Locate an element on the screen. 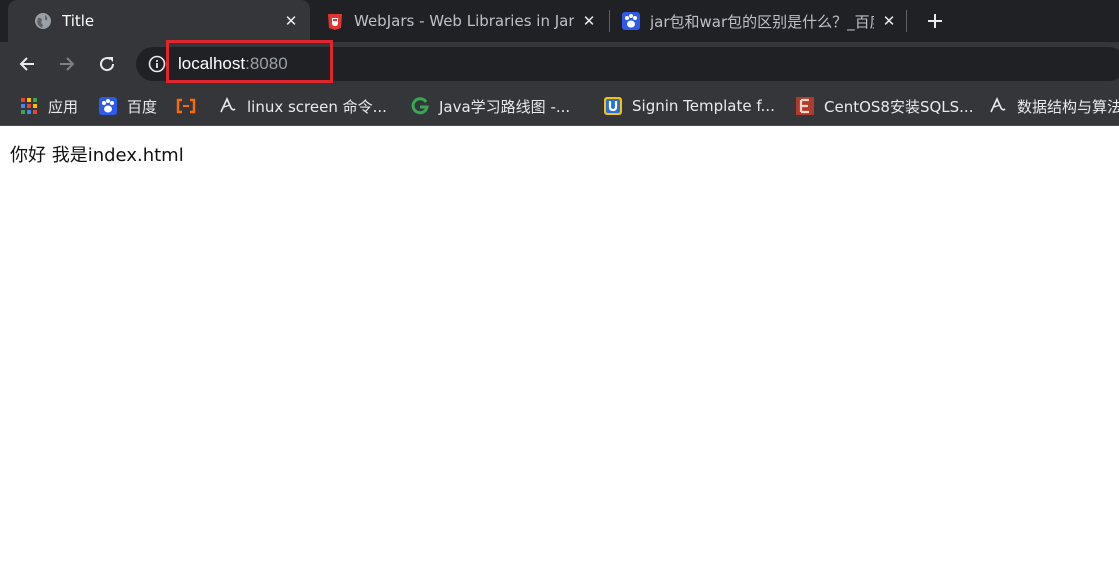  aliyun-icon is located at coordinates (186, 106).